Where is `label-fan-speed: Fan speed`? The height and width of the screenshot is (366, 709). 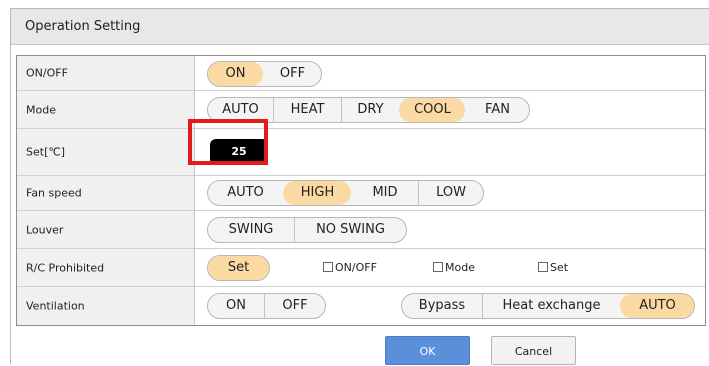 label-fan-speed: Fan speed is located at coordinates (106, 193).